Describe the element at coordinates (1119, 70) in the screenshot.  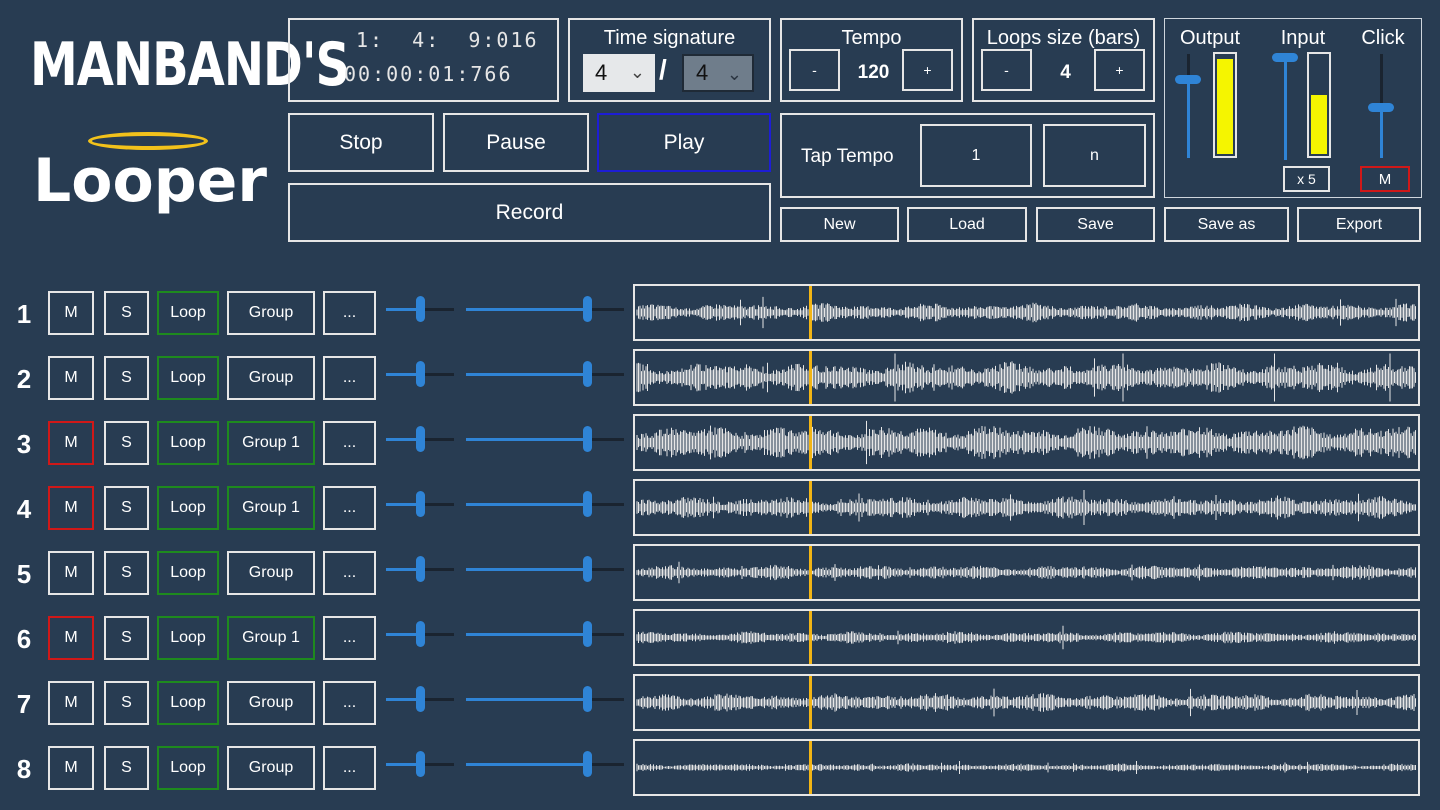
I see `loop-size-increase-button: +` at that location.